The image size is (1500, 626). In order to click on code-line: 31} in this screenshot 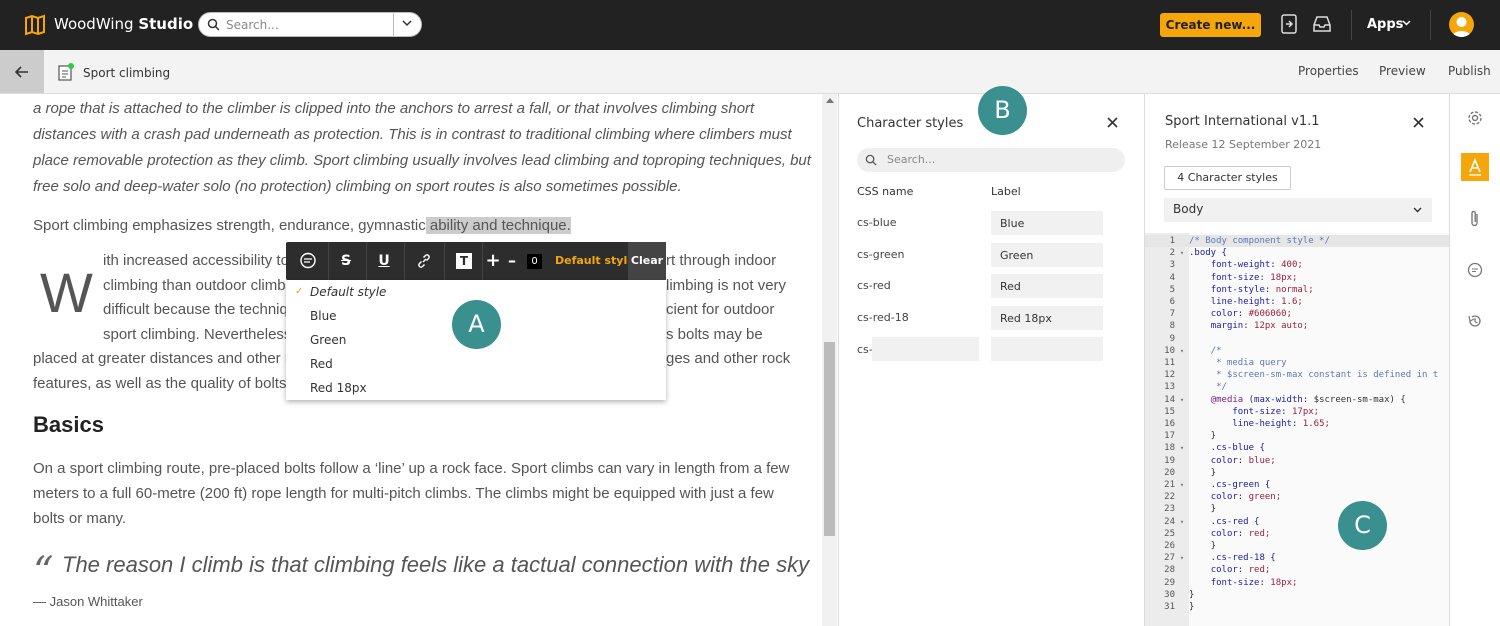, I will do `click(1297, 607)`.